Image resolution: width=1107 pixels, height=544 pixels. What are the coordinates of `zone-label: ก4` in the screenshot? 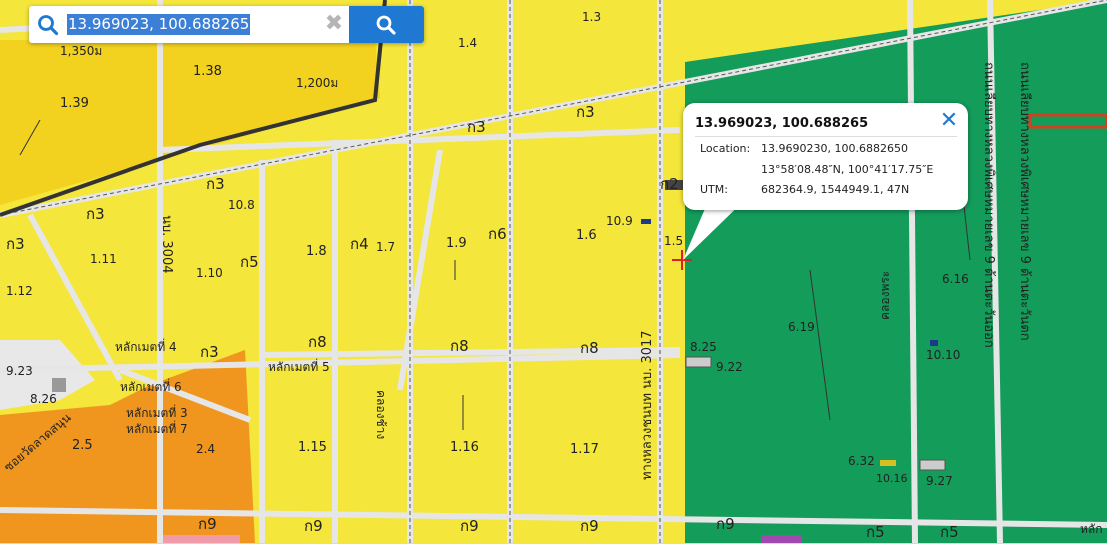 It's located at (359, 244).